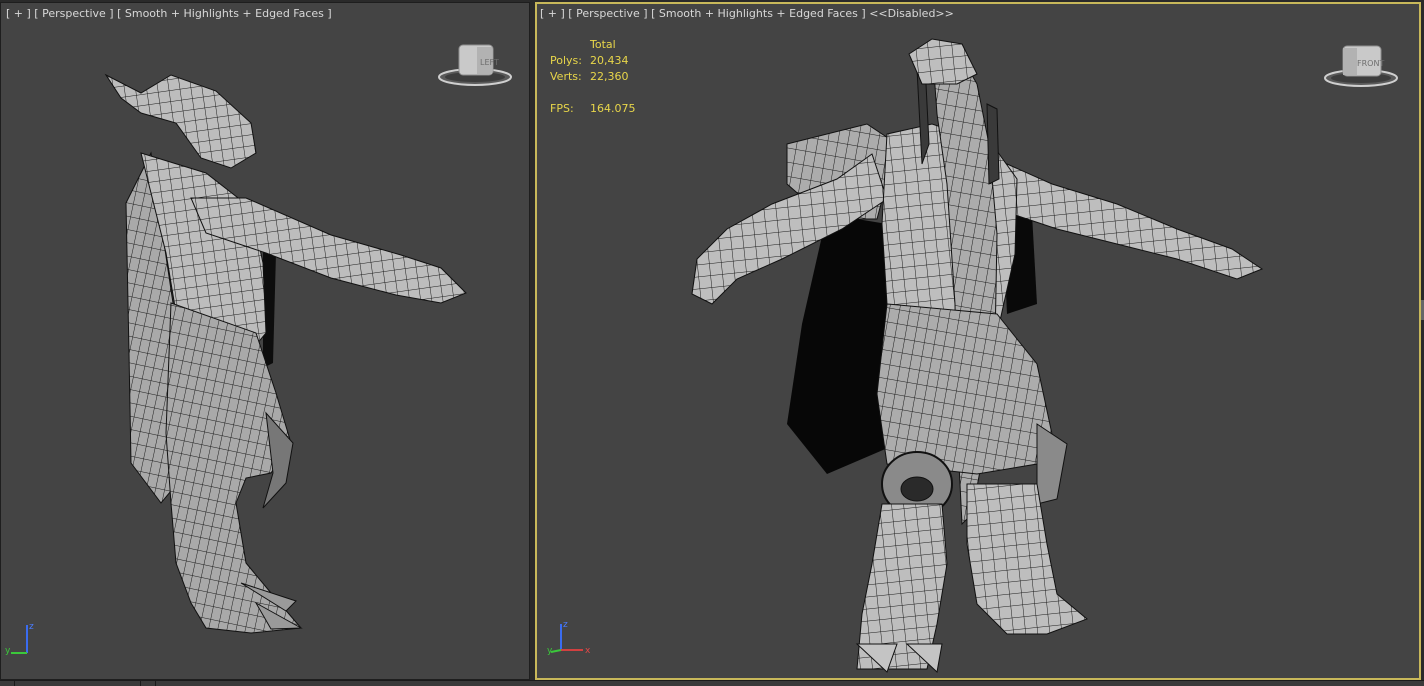  I want to click on axis-x-label: x, so click(588, 651).